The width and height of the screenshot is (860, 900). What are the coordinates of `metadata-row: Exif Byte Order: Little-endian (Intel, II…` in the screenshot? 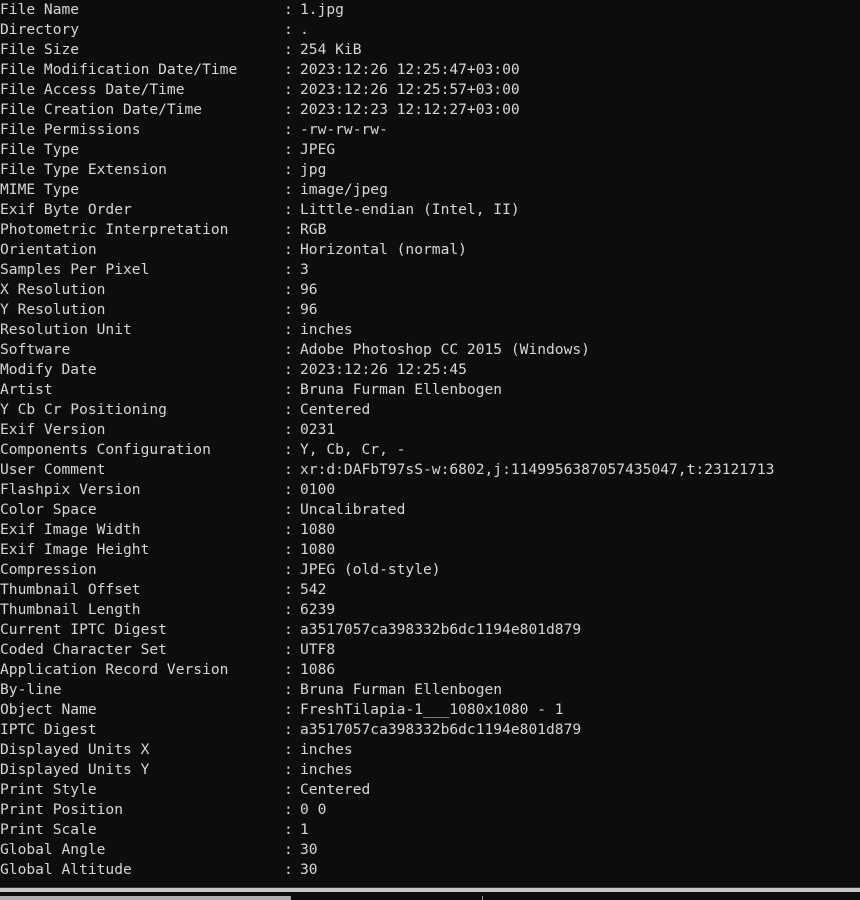 It's located at (430, 210).